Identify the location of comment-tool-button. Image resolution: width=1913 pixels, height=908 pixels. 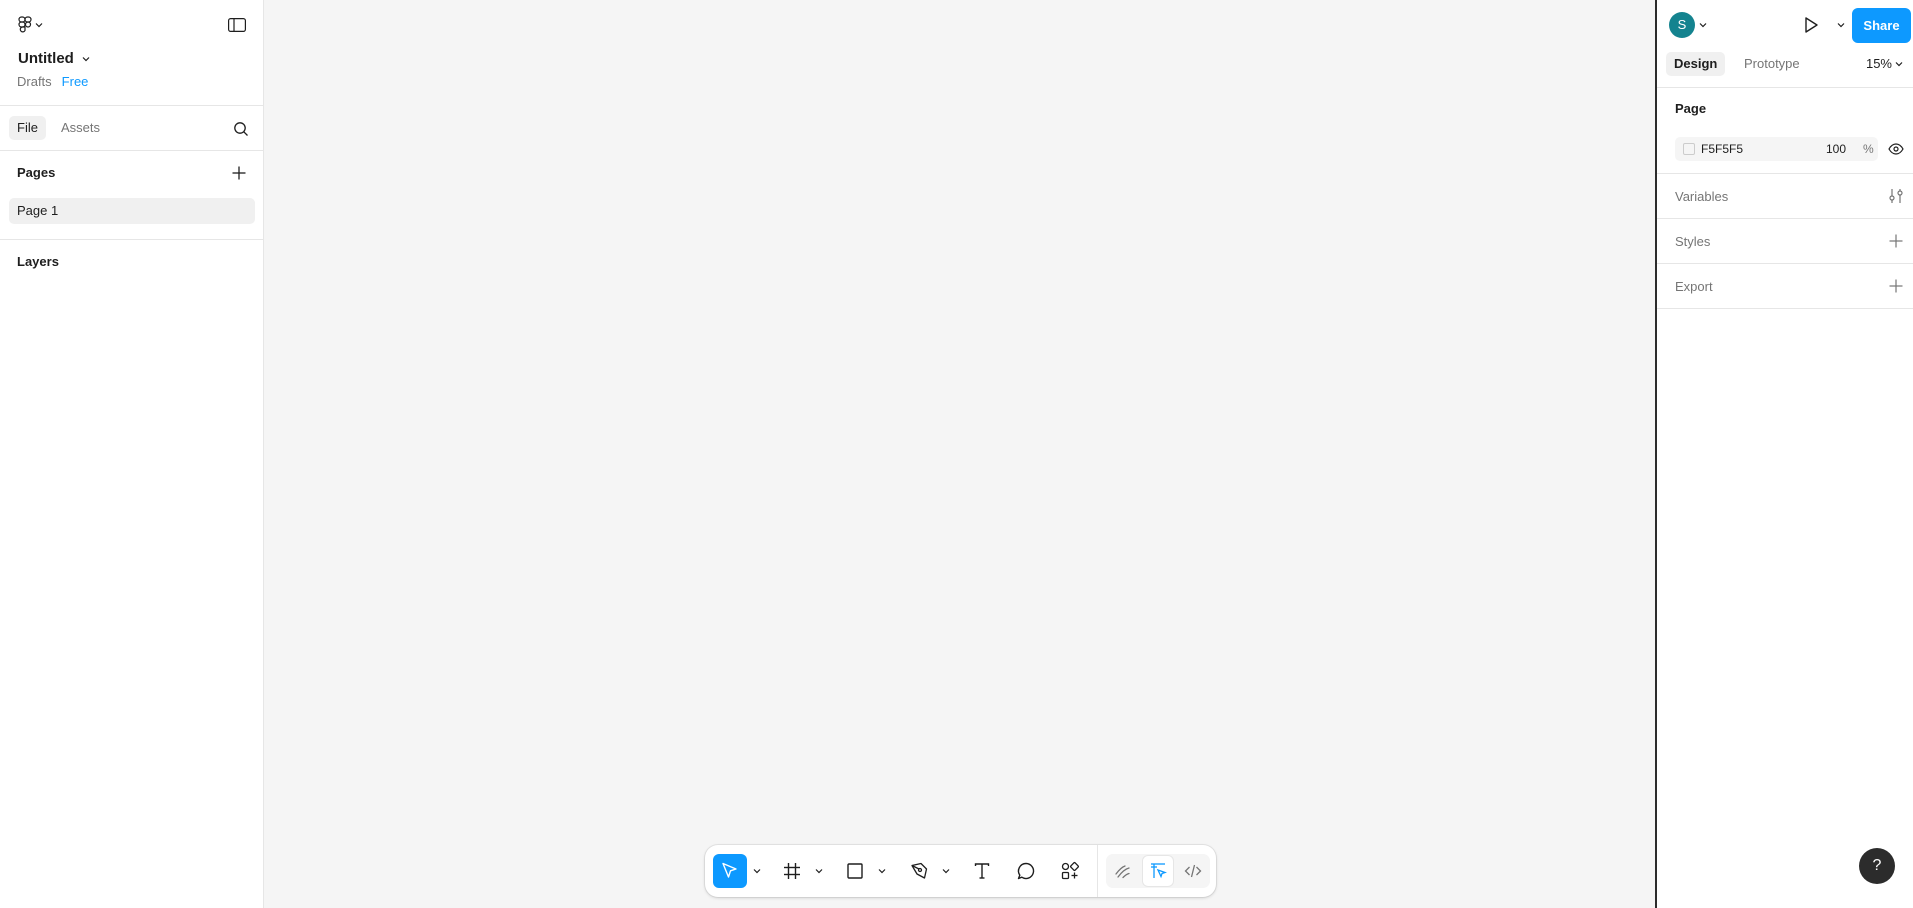
(1026, 871).